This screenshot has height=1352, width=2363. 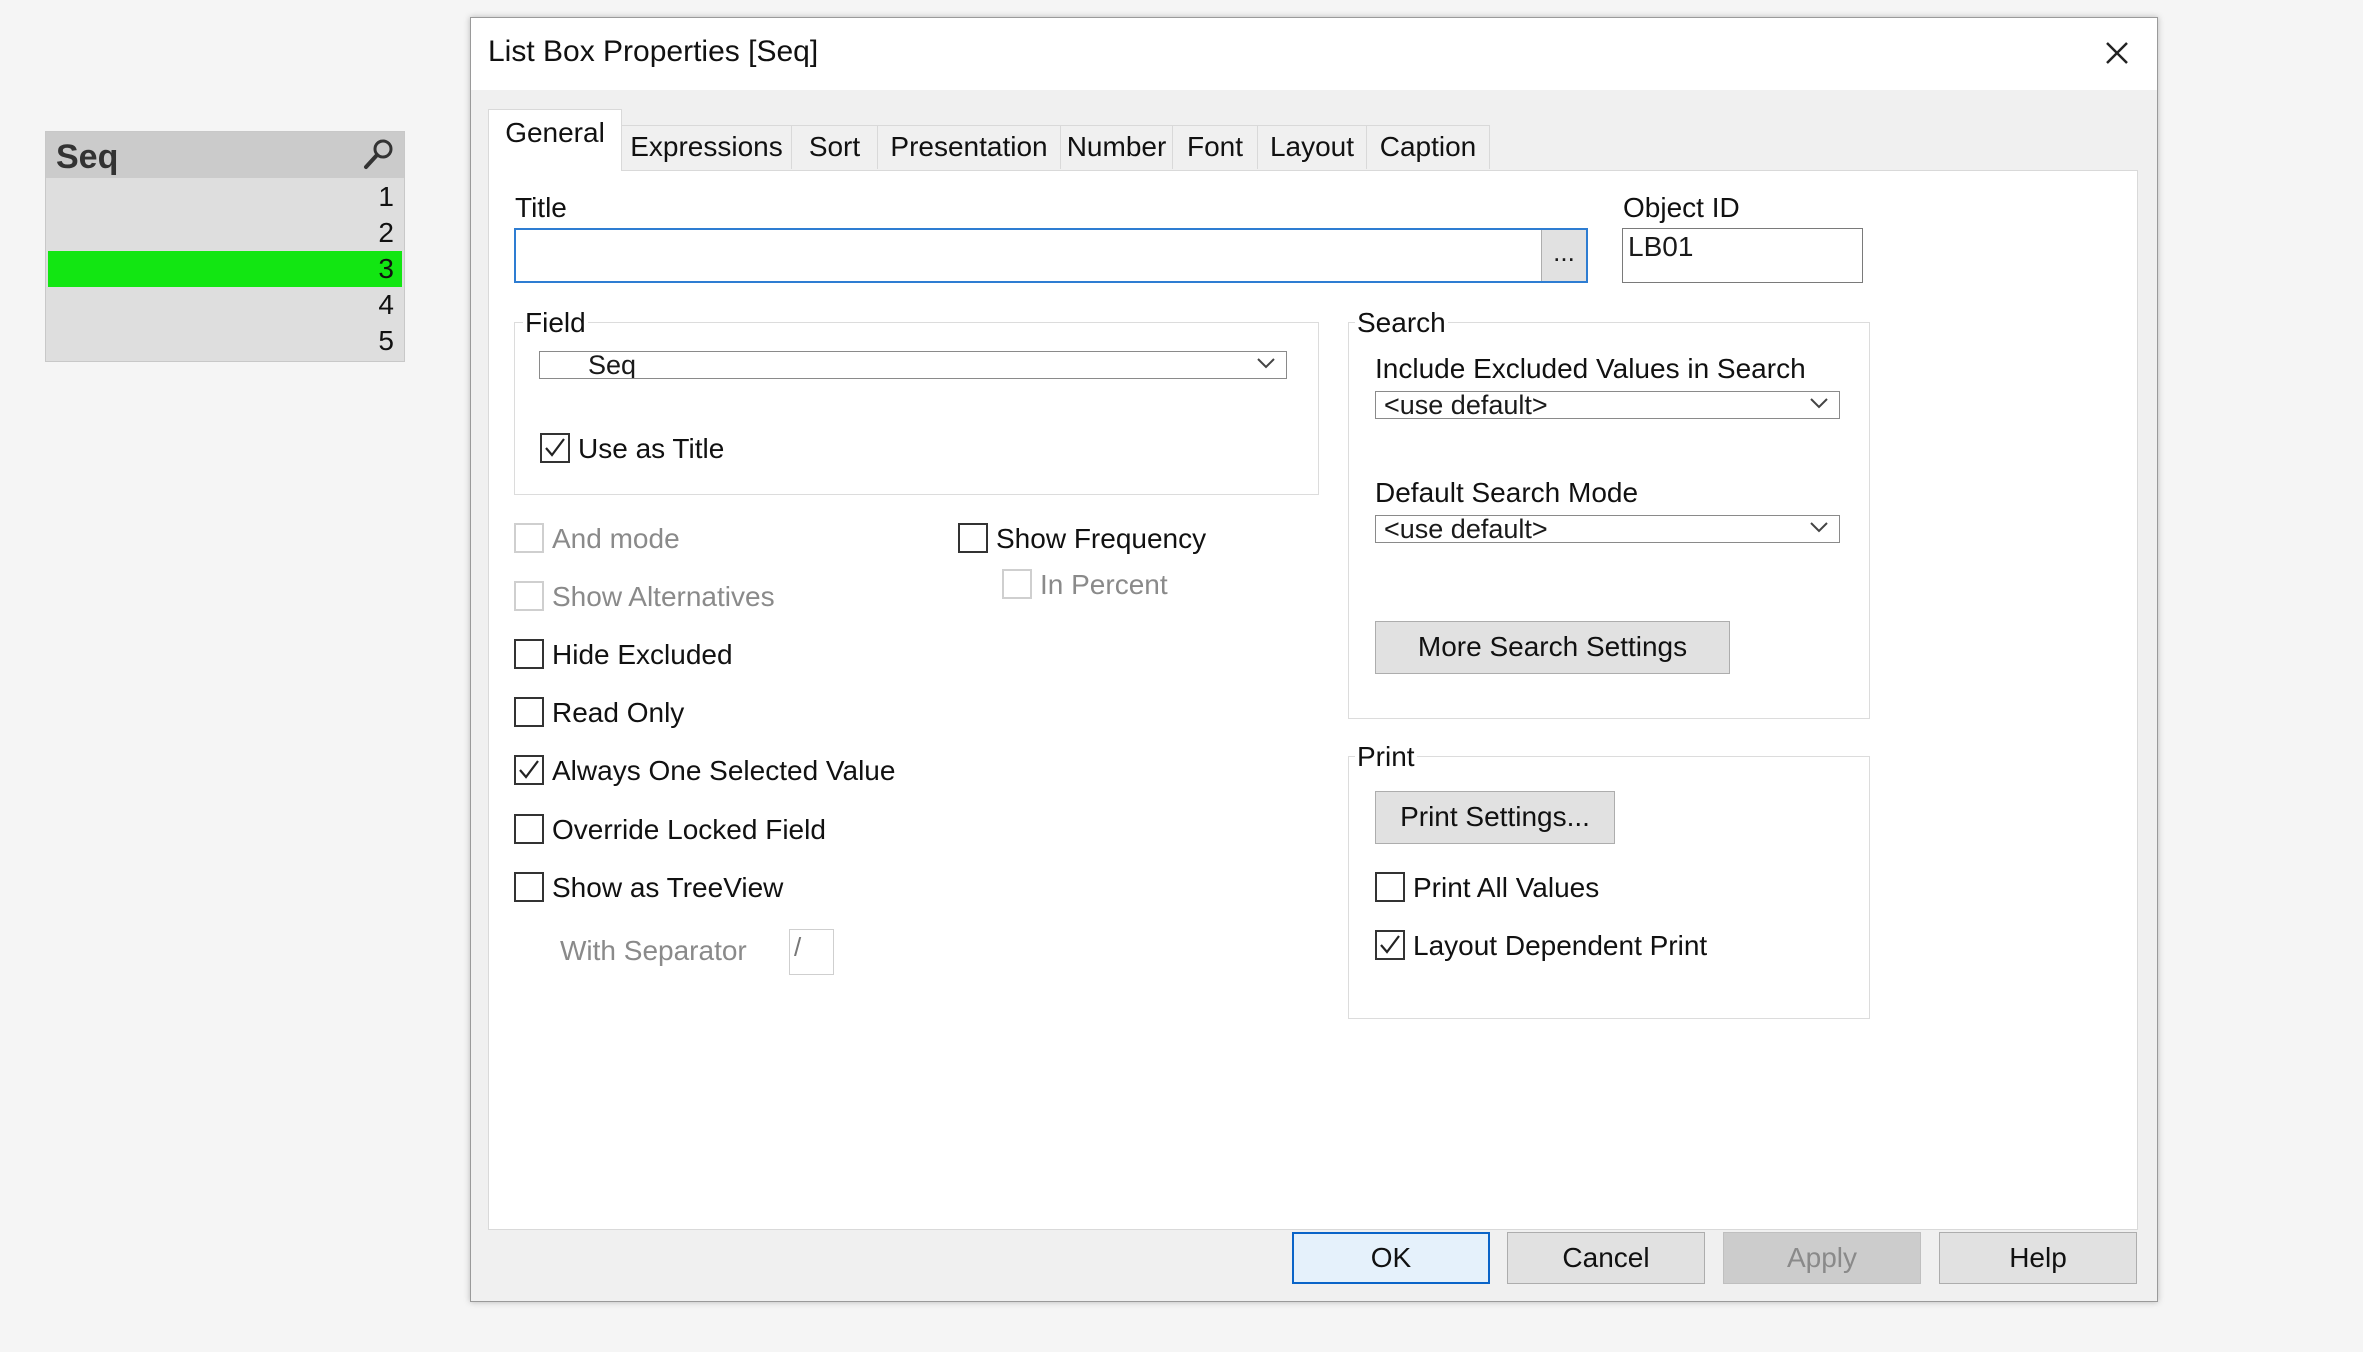 I want to click on tab-caption: Caption, so click(x=1428, y=147).